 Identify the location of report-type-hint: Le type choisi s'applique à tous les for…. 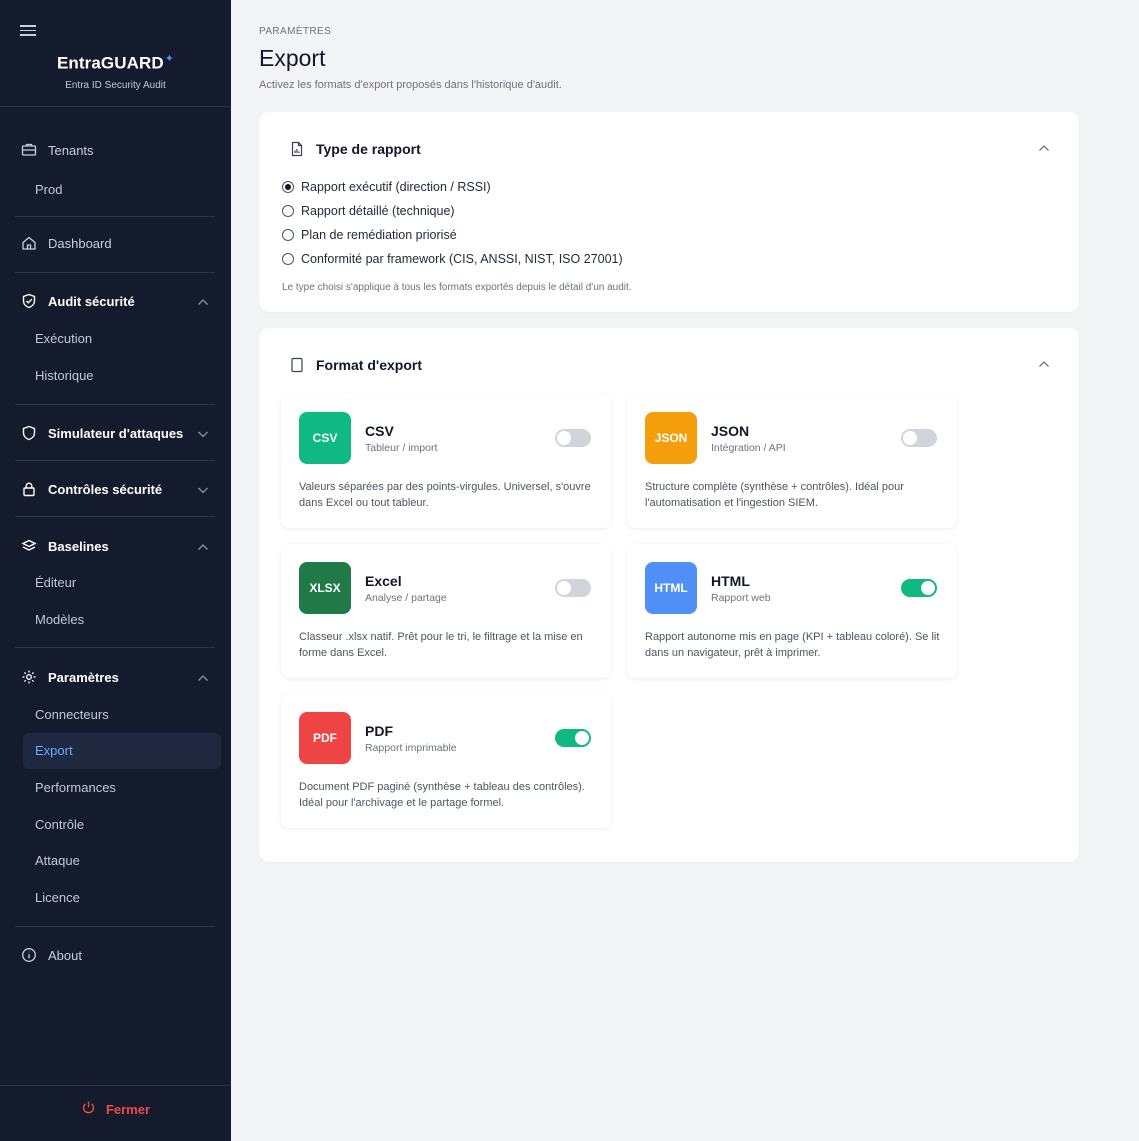
(457, 287).